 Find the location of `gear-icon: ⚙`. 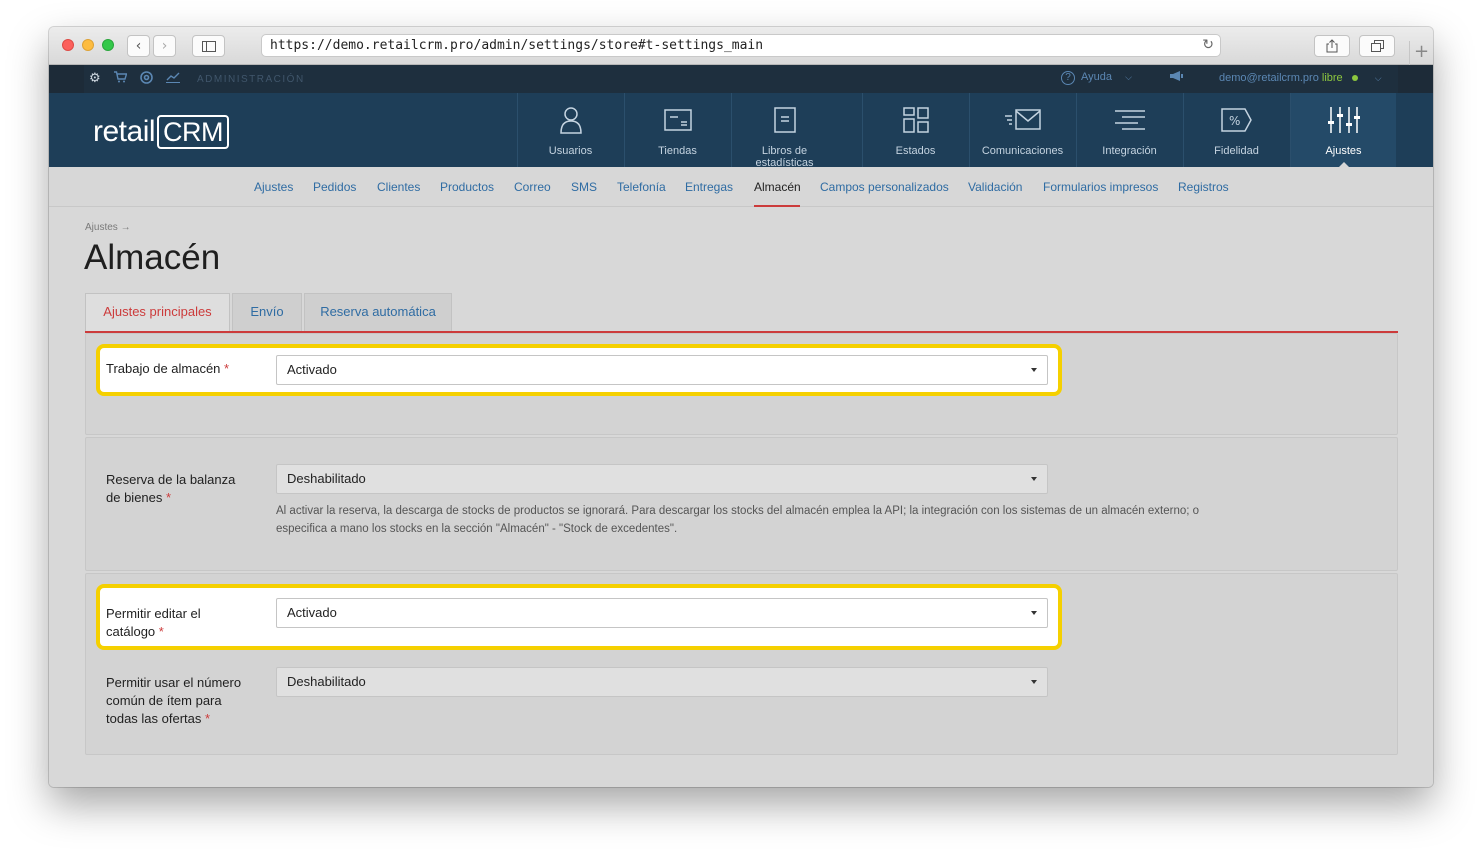

gear-icon: ⚙ is located at coordinates (95, 78).